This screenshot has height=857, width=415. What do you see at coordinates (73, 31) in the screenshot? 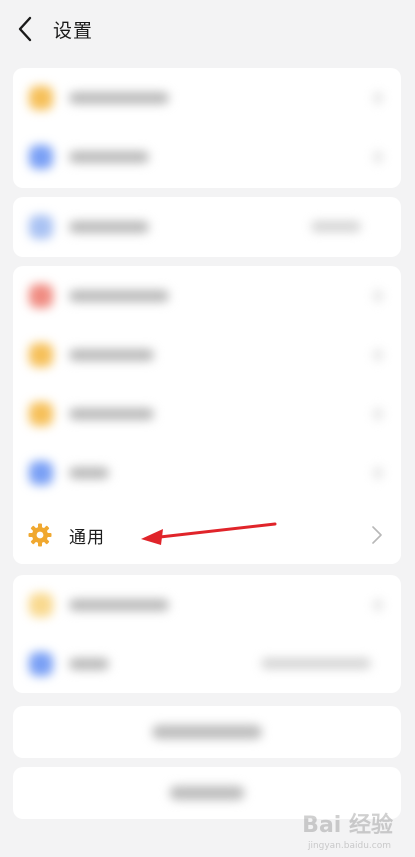
I see `page-title: 设置` at bounding box center [73, 31].